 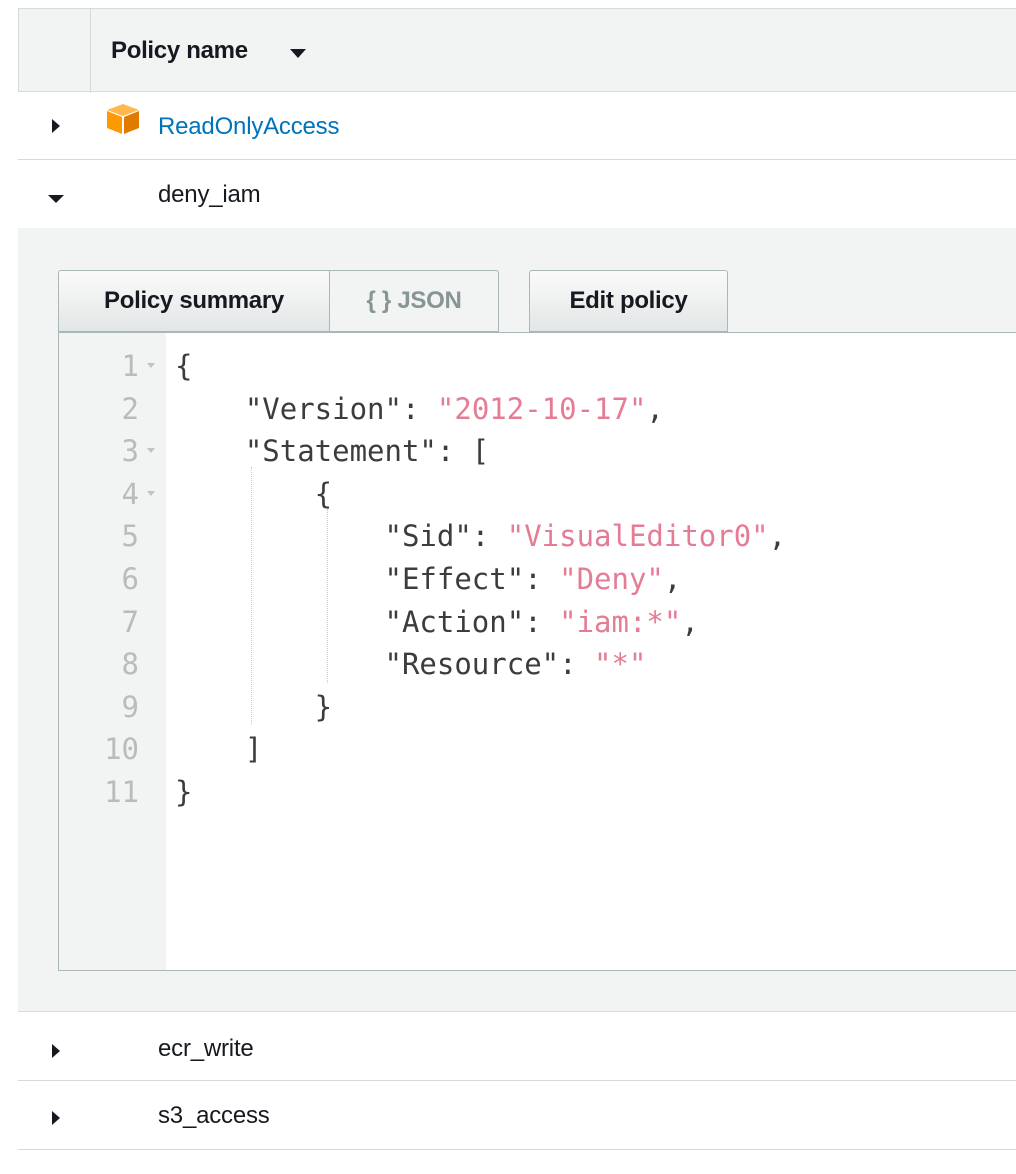 I want to click on string-token: "*", so click(x=620, y=664).